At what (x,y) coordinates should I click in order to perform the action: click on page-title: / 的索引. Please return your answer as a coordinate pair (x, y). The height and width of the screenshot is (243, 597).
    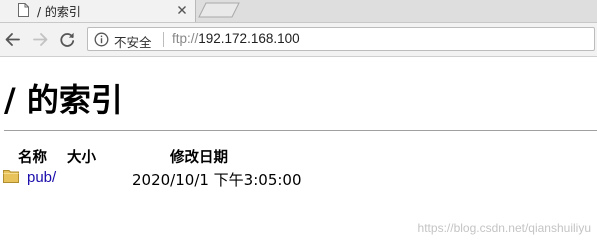
    Looking at the image, I should click on (63, 100).